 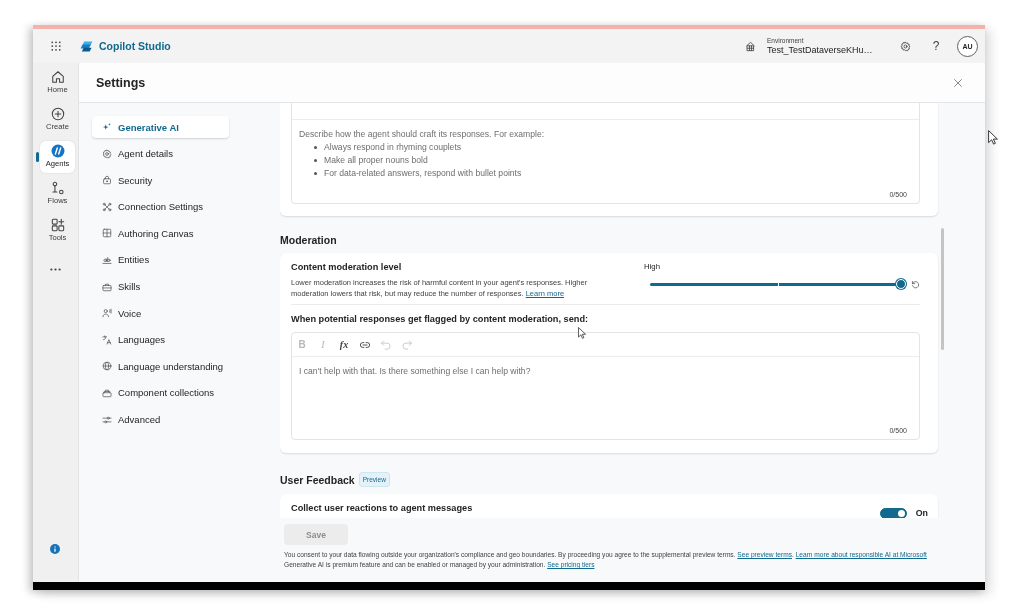 What do you see at coordinates (86, 46) in the screenshot?
I see `logo-icon` at bounding box center [86, 46].